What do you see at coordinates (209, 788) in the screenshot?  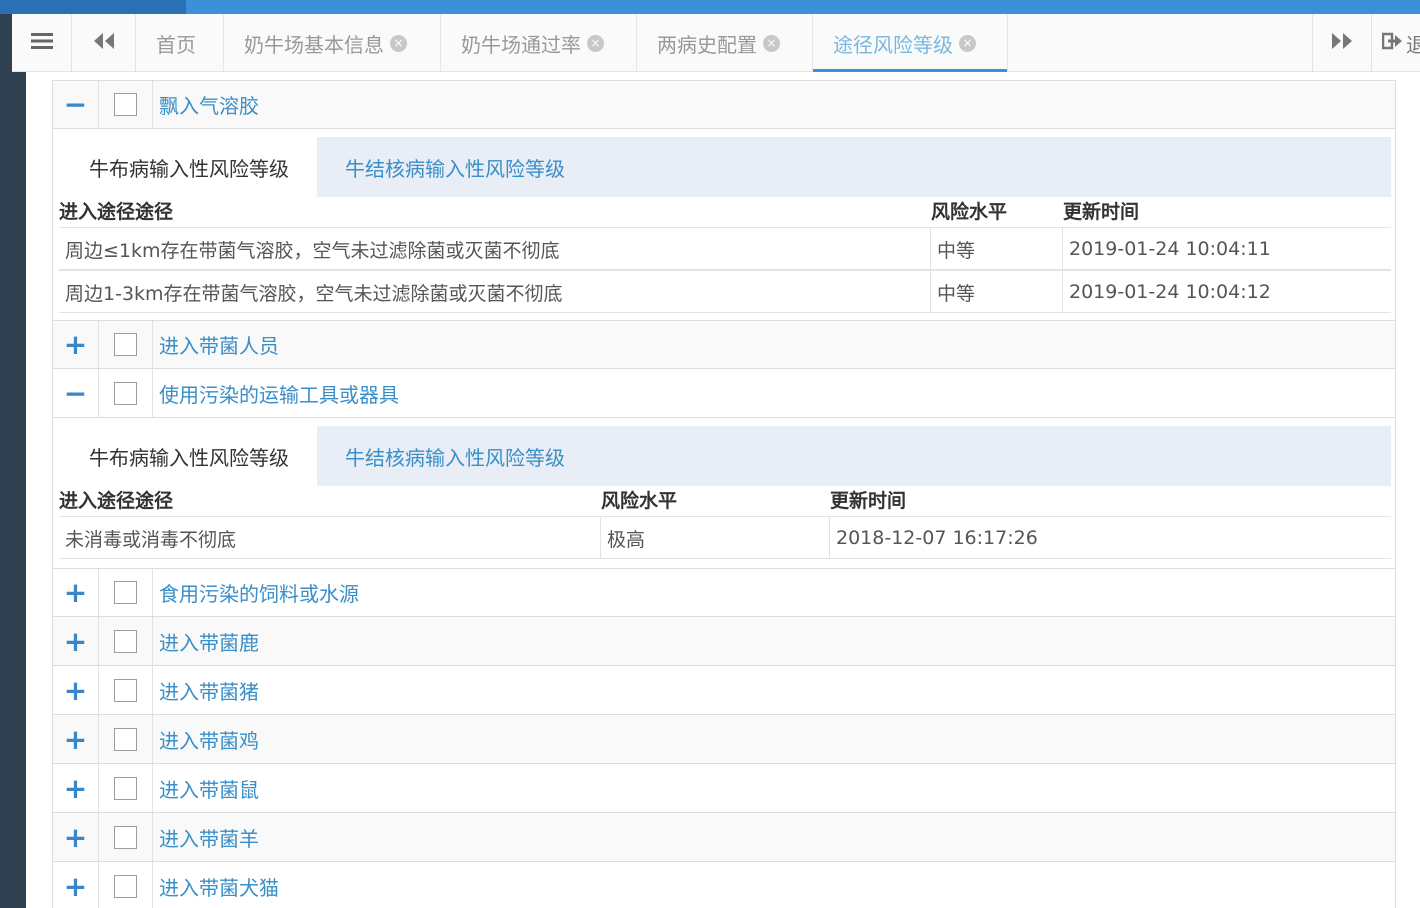 I see `row-label: 进入带菌鼠` at bounding box center [209, 788].